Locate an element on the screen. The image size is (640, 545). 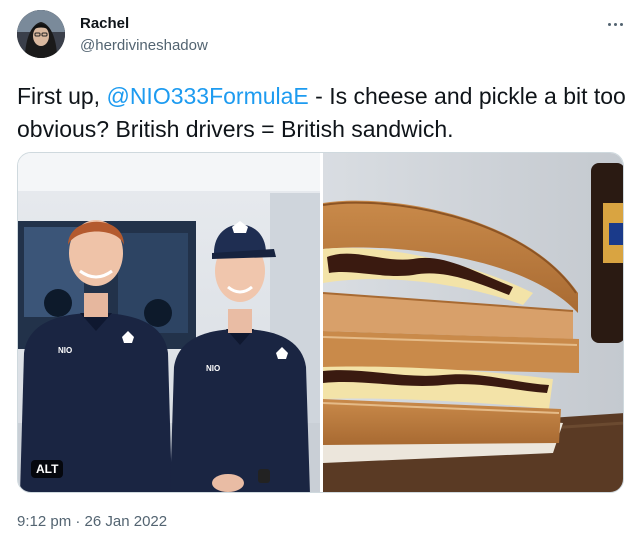
alt-badge: ALT is located at coordinates (47, 469).